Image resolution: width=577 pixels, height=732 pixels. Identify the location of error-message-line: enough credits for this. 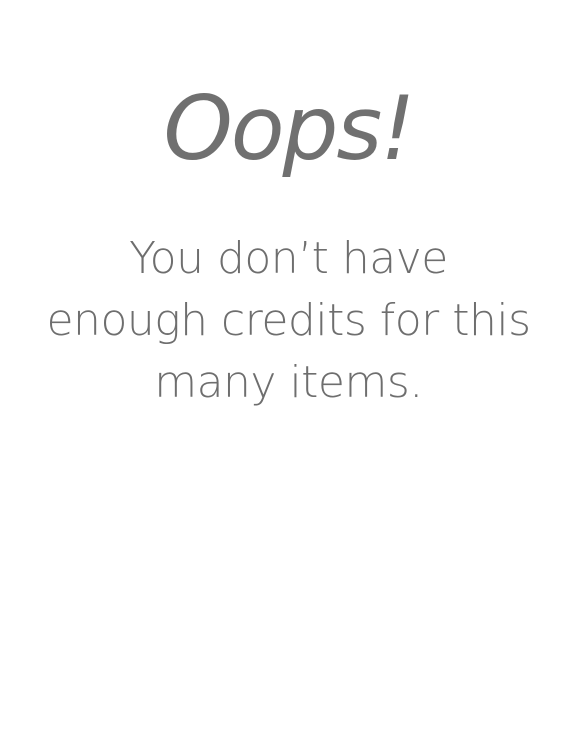
(288, 320).